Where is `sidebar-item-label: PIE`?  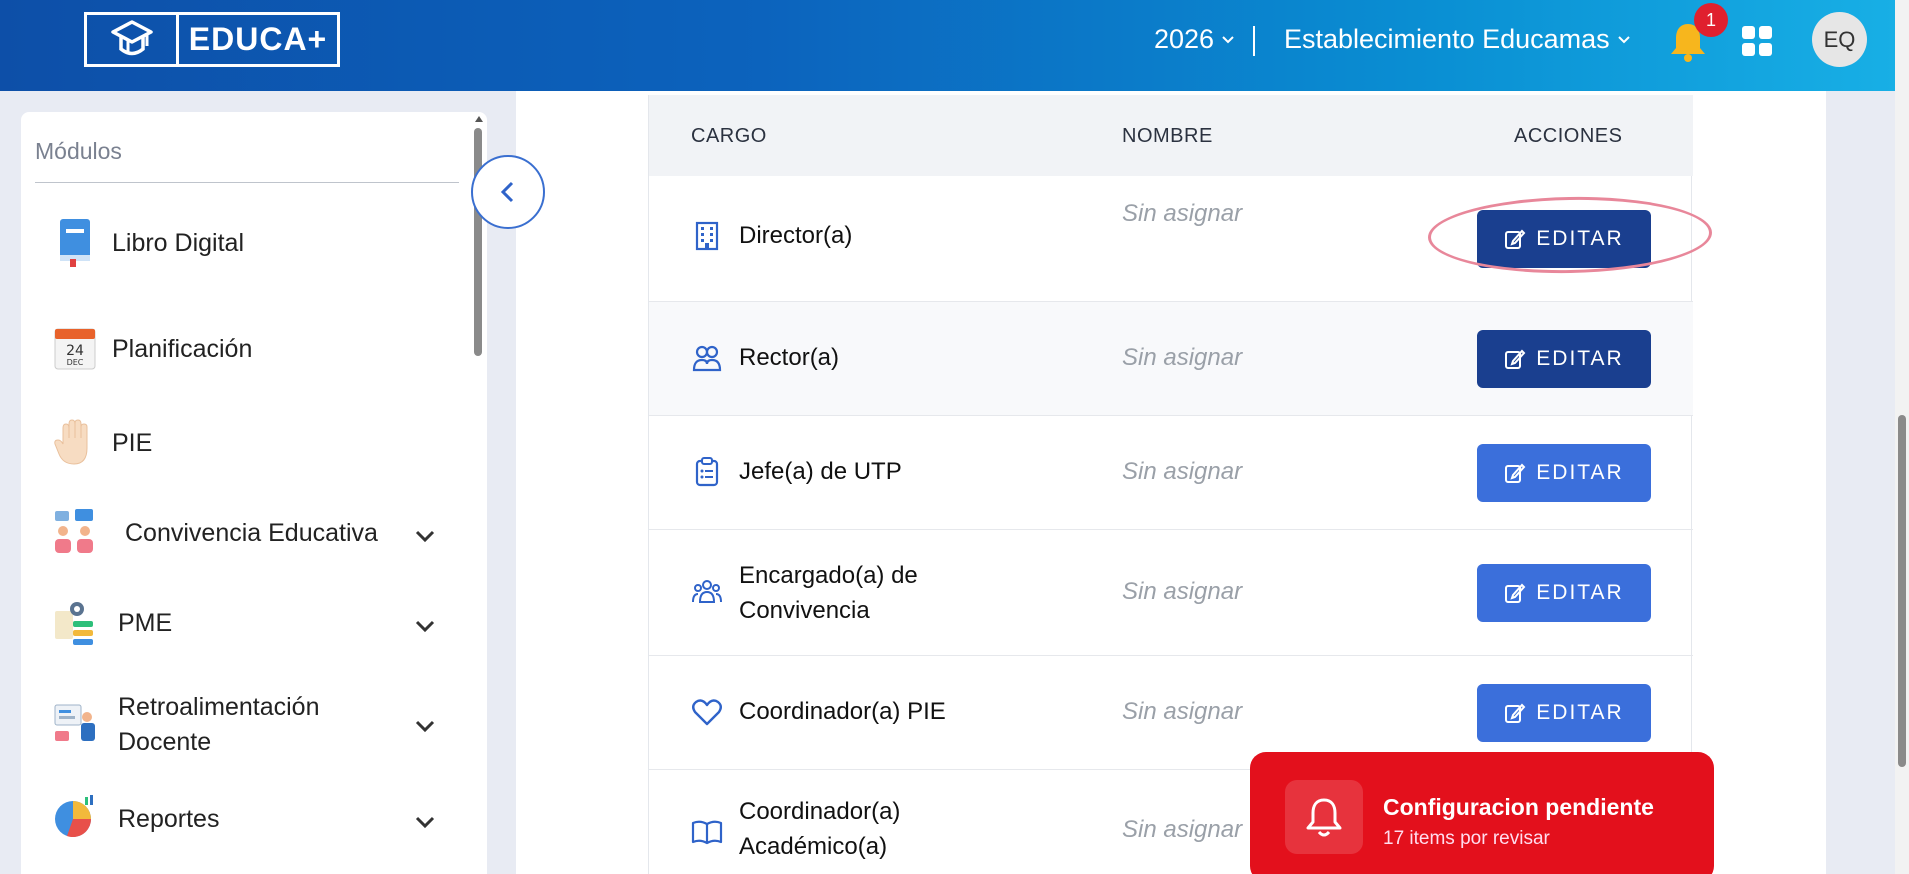 sidebar-item-label: PIE is located at coordinates (132, 443).